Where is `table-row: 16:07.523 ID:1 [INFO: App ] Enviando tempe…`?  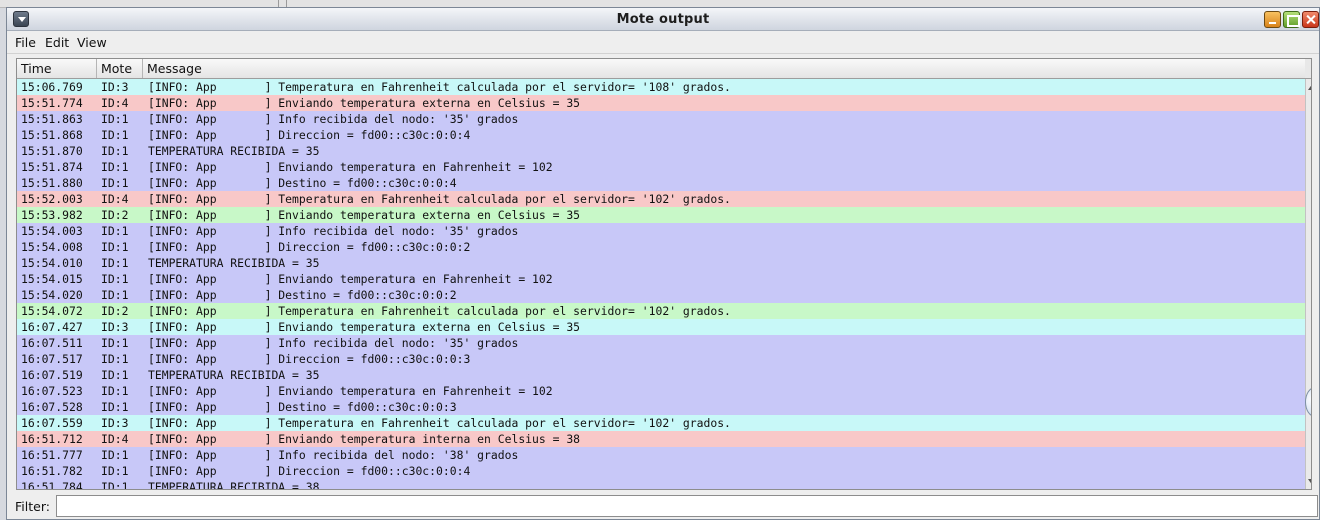 table-row: 16:07.523 ID:1 [INFO: App ] Enviando tempe… is located at coordinates (661, 391).